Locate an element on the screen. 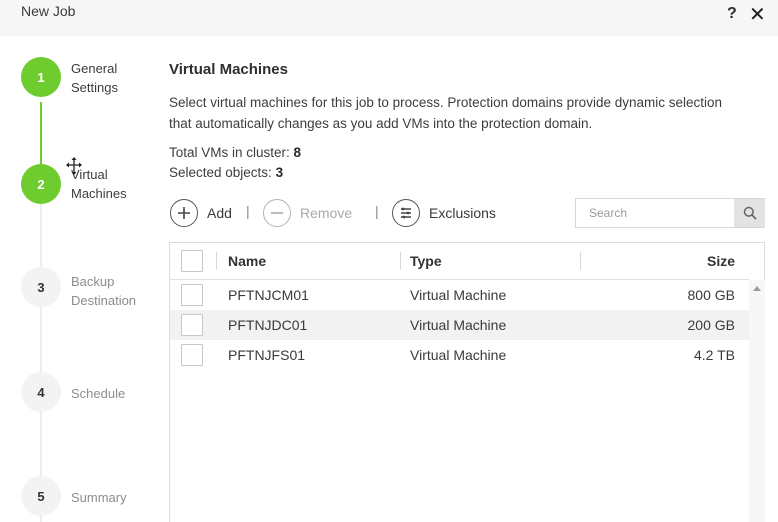 This screenshot has height=522, width=778. vm-size: 200 GB is located at coordinates (711, 325).